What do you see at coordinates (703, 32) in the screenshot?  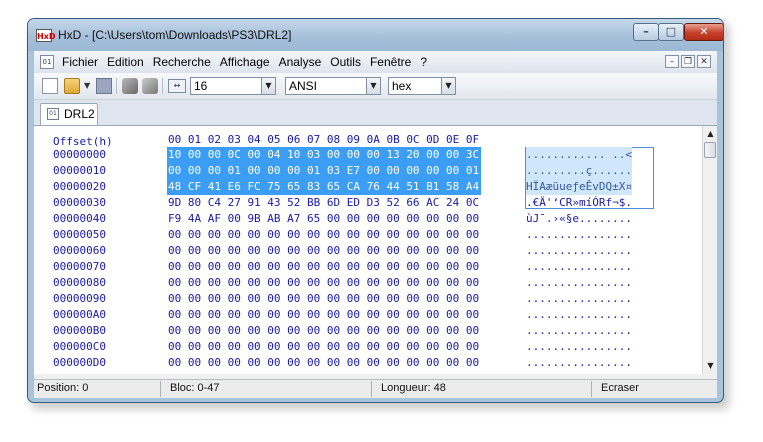 I see `close-button: ✕` at bounding box center [703, 32].